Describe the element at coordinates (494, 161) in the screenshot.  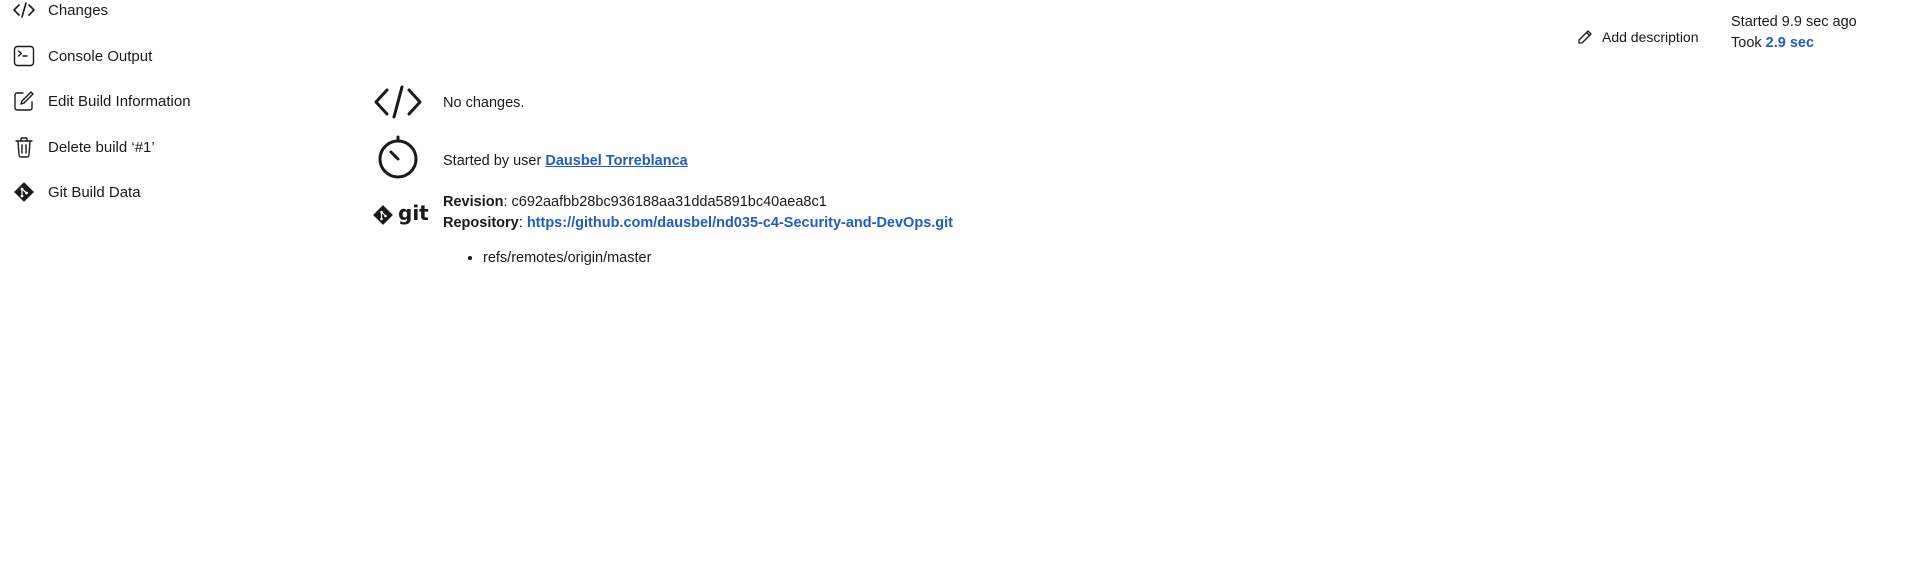
I see `started-by-prefix: Started by user` at that location.